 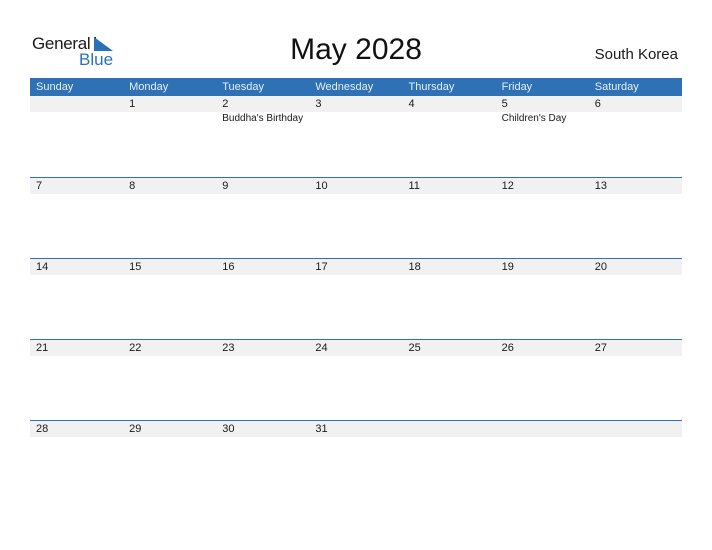 I want to click on day-cell: 28, so click(x=76, y=429).